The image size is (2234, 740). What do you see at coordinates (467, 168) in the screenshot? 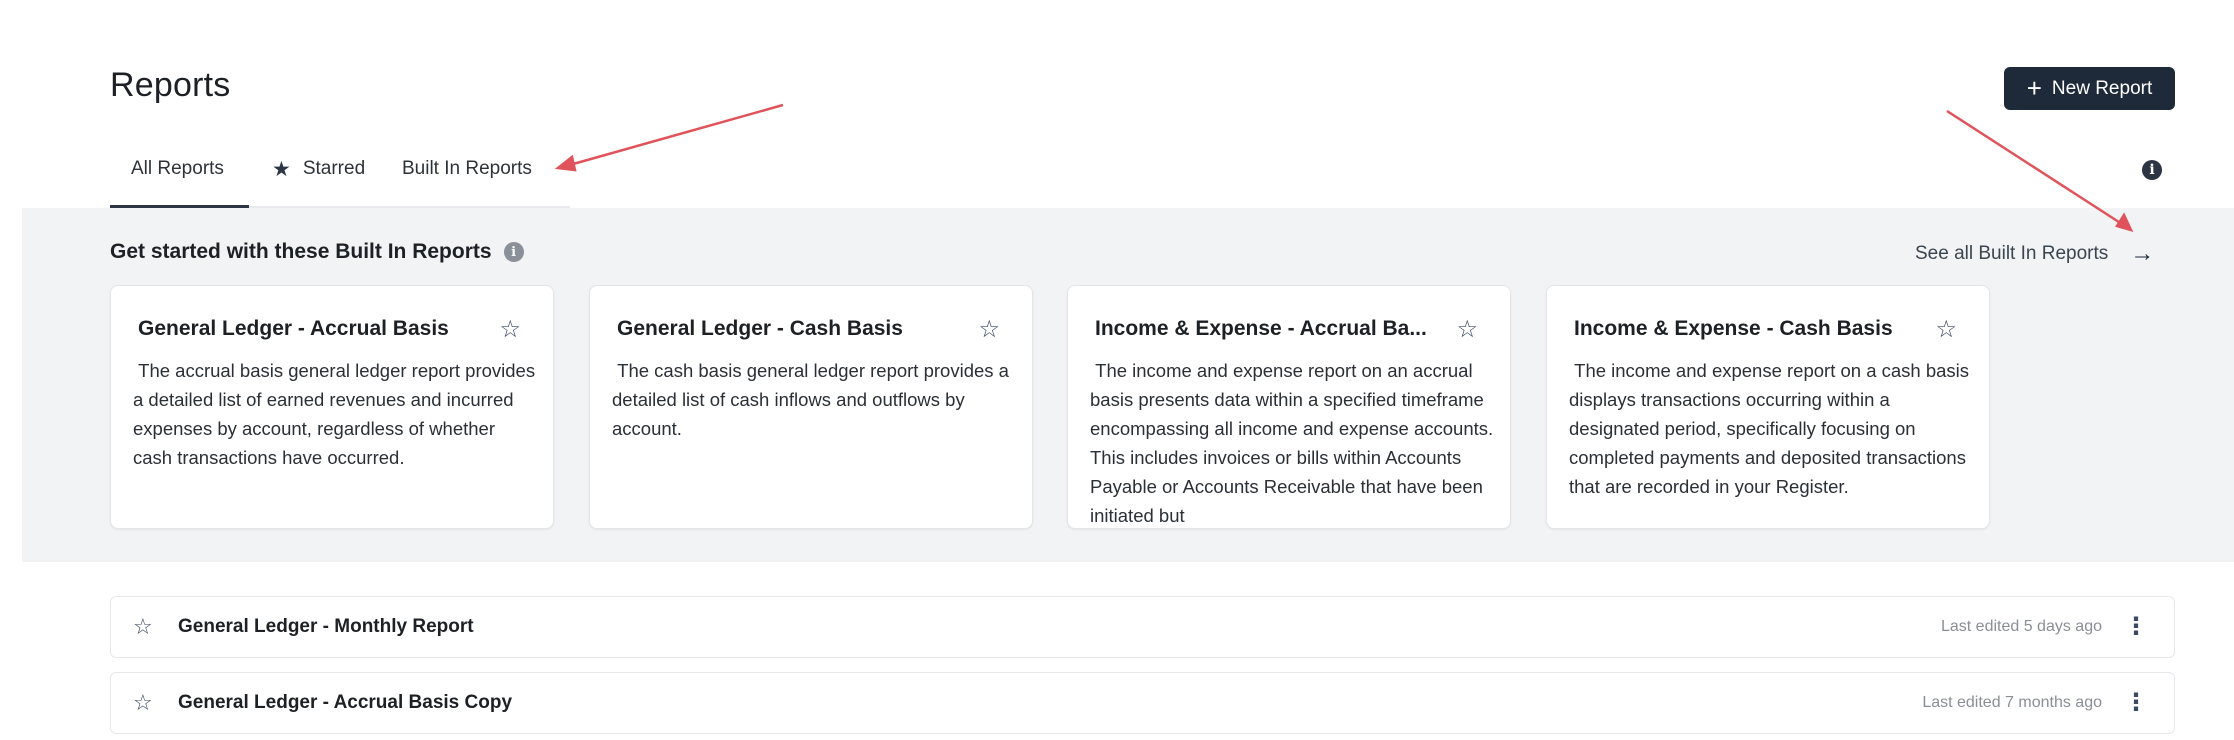
I see `tab-label: Built In Reports` at bounding box center [467, 168].